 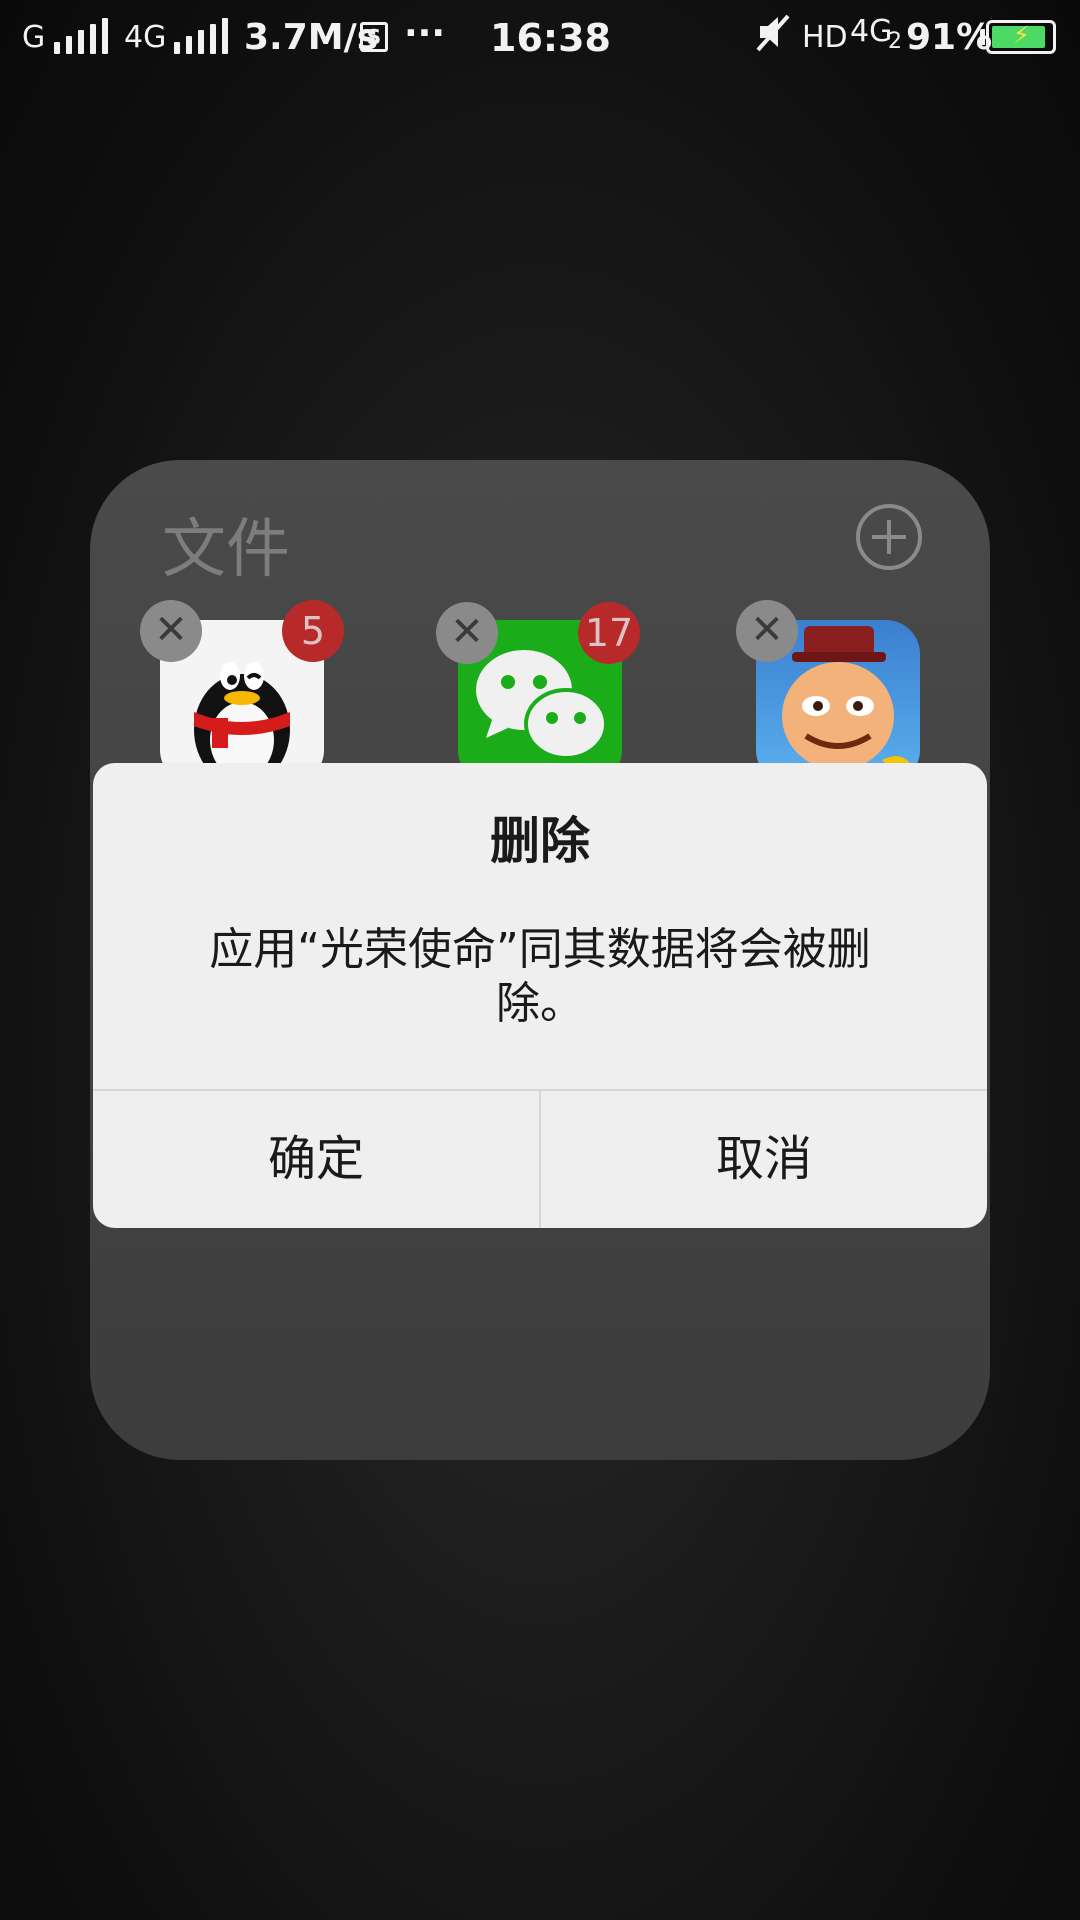 I want to click on signal-strength-icon, so click(x=82, y=36).